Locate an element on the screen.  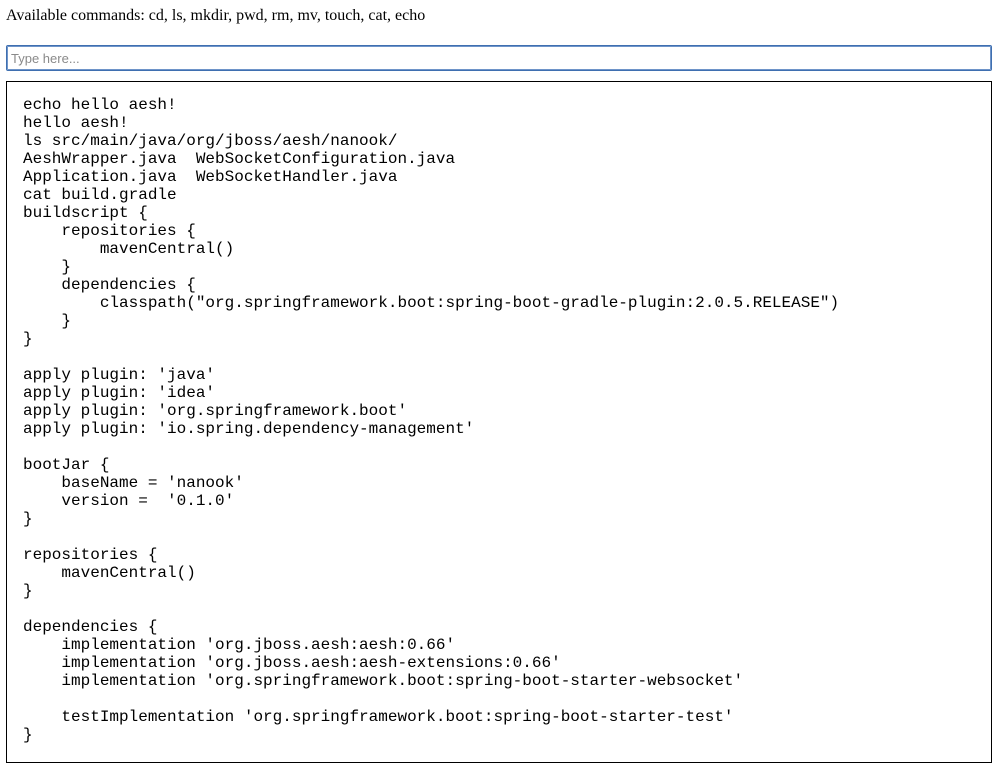
terminal-line: buildscript { is located at coordinates (85, 213).